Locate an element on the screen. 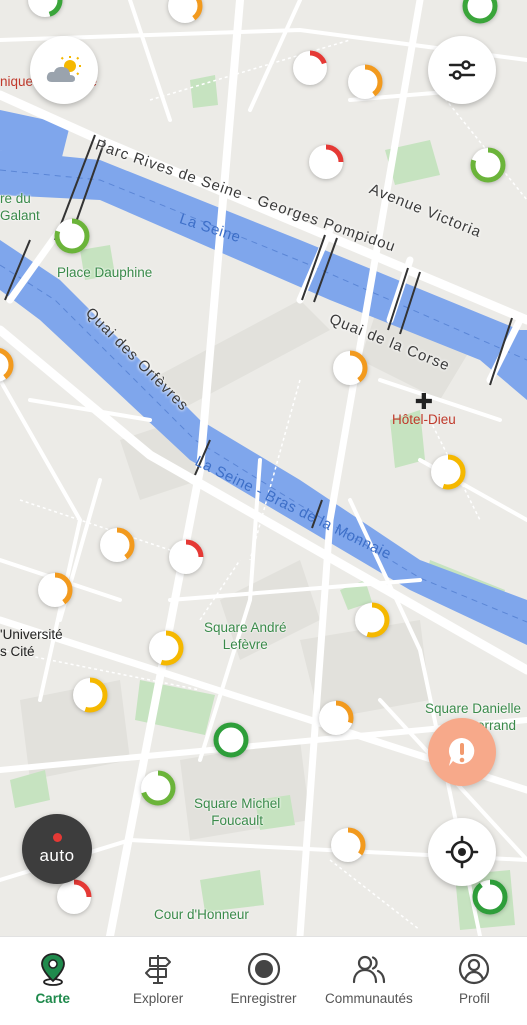  tab-profil-label: Profil is located at coordinates (474, 998).